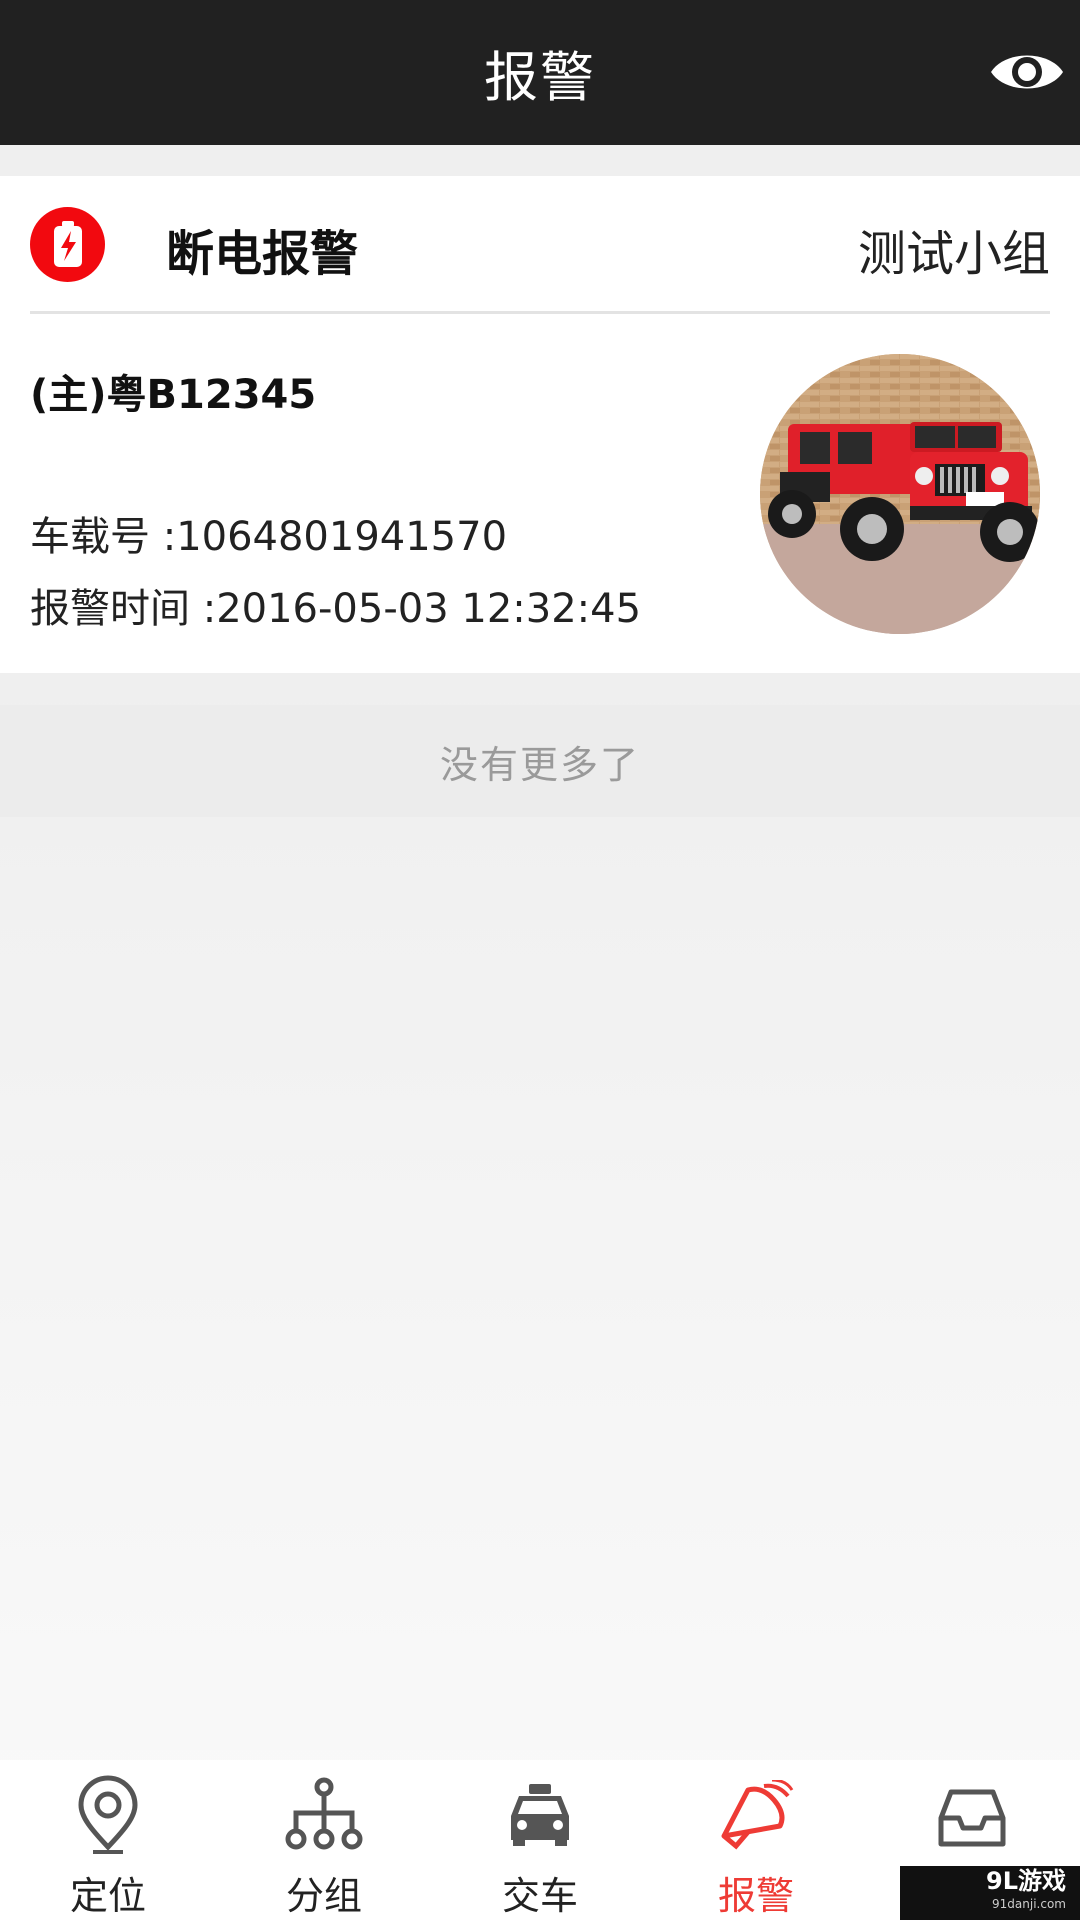 The height and width of the screenshot is (1920, 1080). What do you see at coordinates (990, 1893) in the screenshot?
I see `watermark-logo: 9L游戏 91danji.com` at bounding box center [990, 1893].